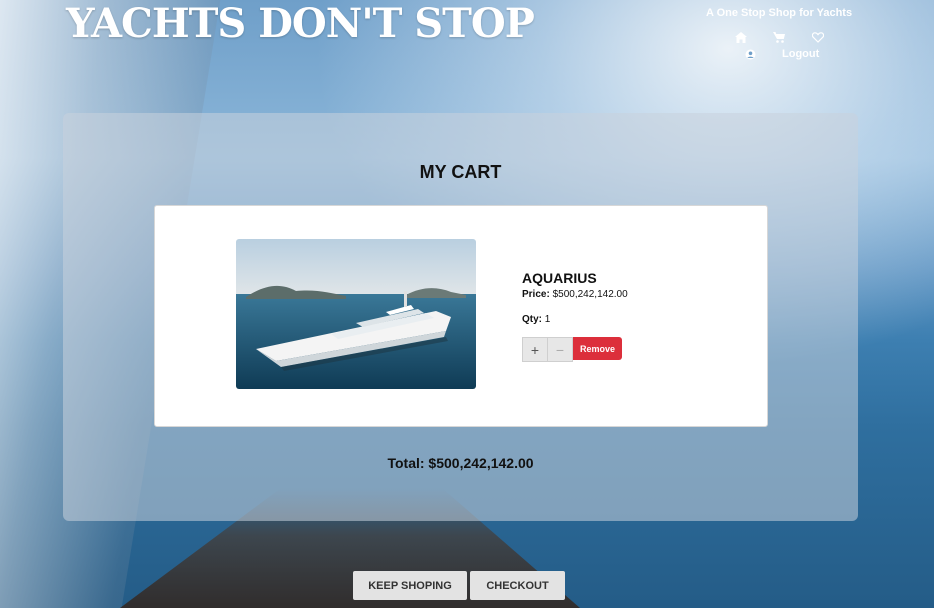 Image resolution: width=934 pixels, height=608 pixels. I want to click on cart-title: MY CART, so click(460, 172).